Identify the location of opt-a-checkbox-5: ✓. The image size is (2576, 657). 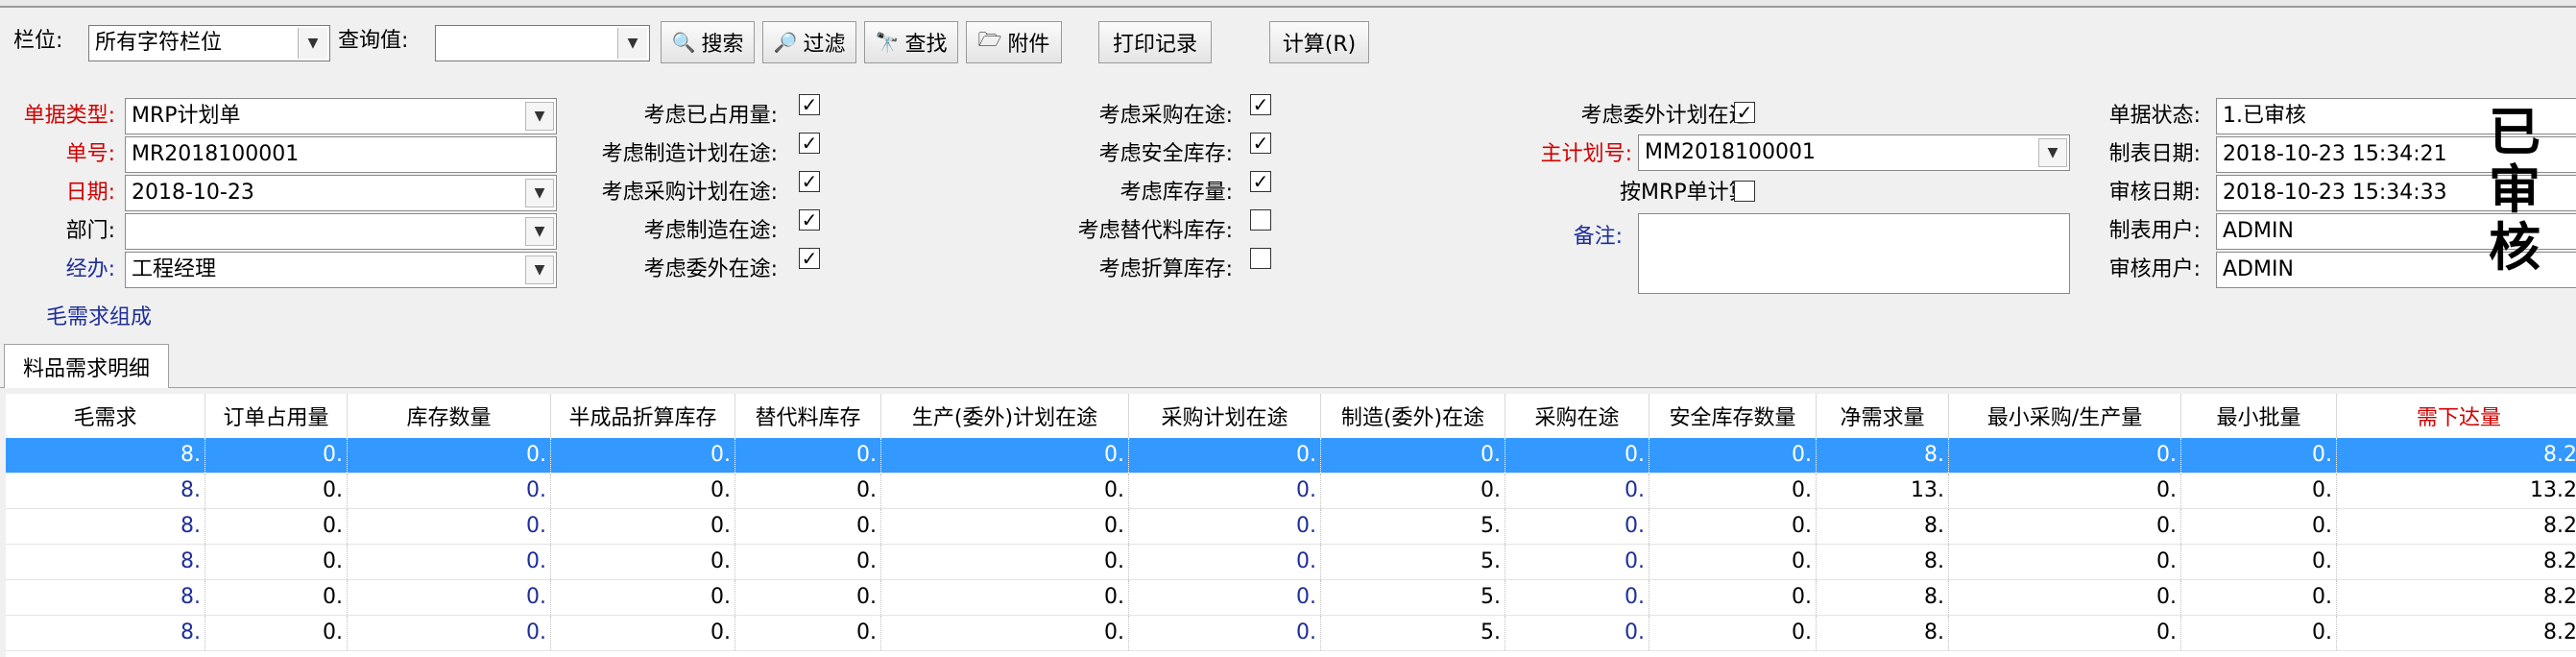
(809, 258).